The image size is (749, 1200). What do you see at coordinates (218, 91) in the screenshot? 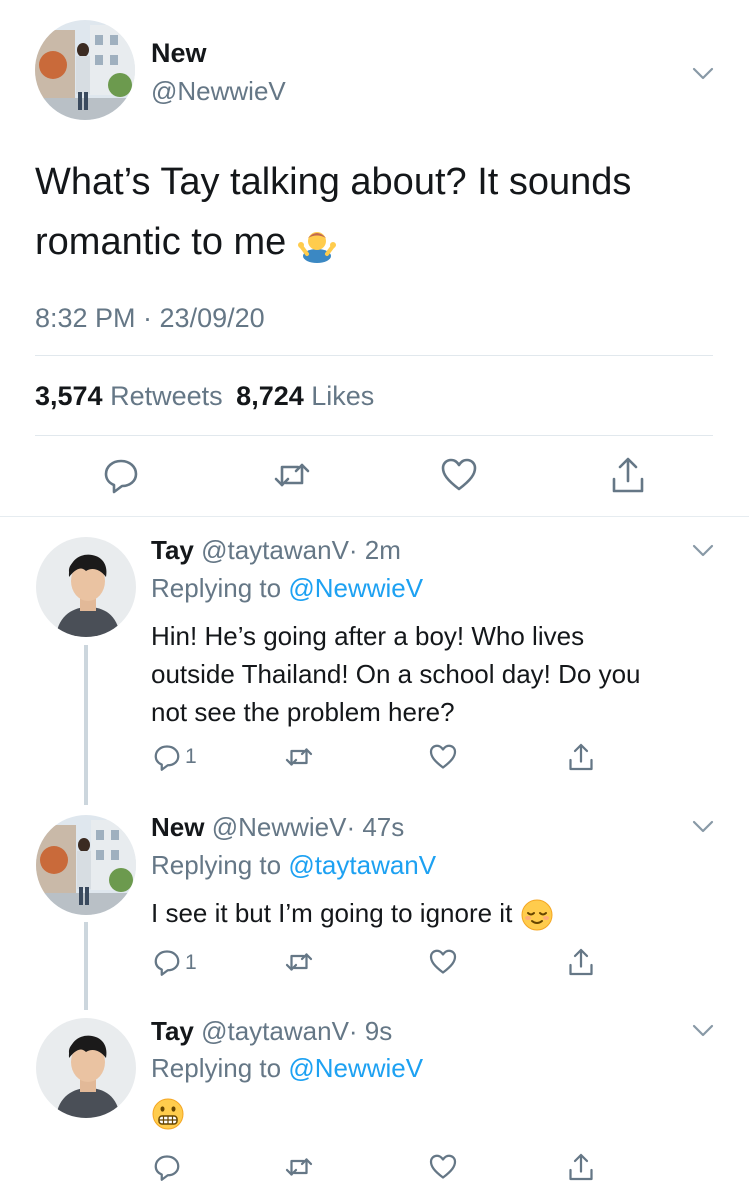
I see `author-handle: @NewwieV` at bounding box center [218, 91].